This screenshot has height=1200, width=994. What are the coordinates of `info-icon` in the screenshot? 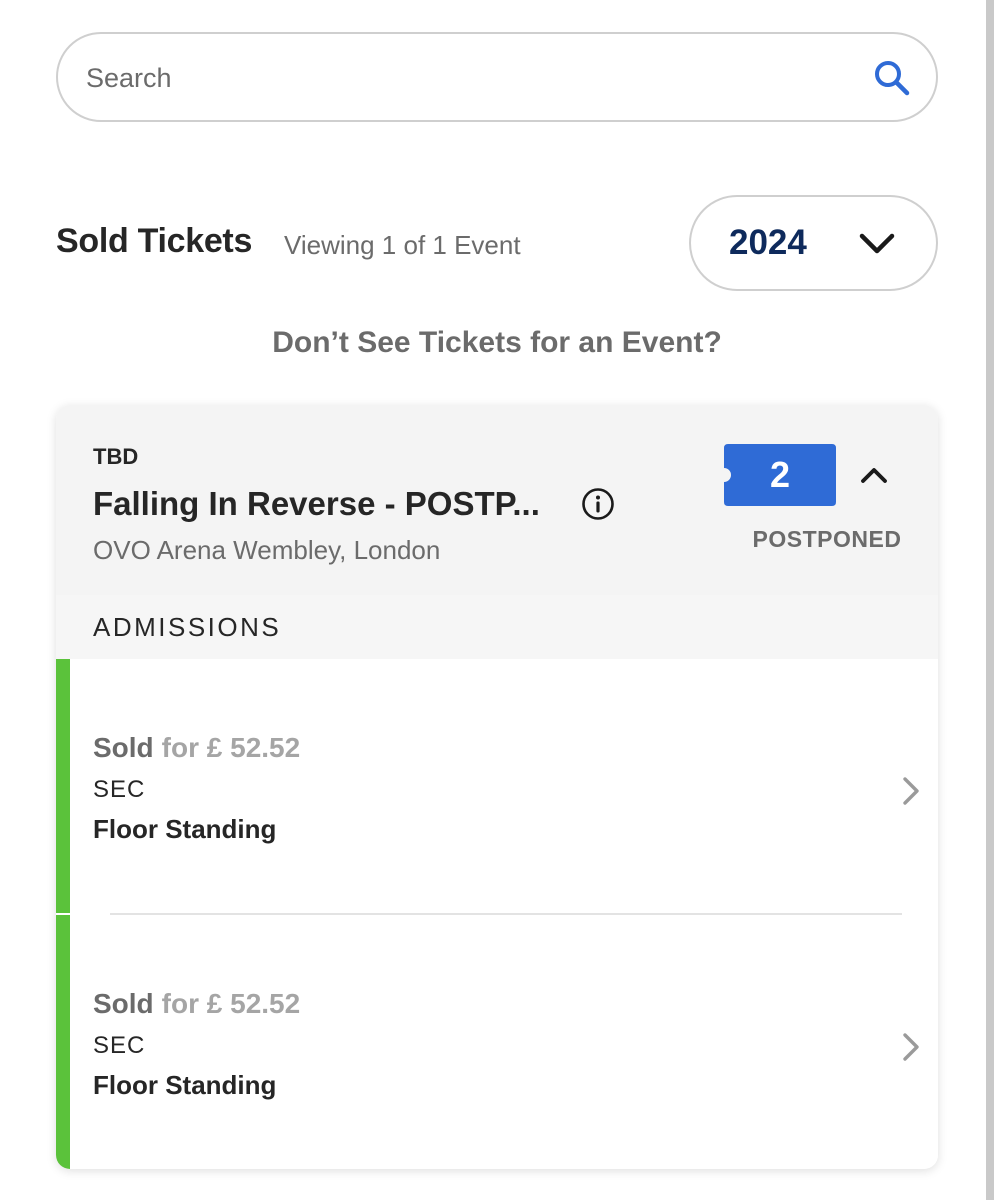 It's located at (598, 504).